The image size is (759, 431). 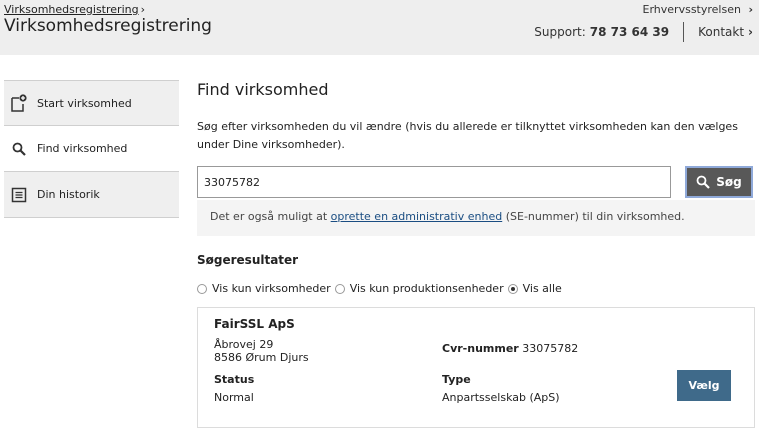 I want to click on company-address-line2: 8586 Ørum Djurs, so click(x=261, y=357).